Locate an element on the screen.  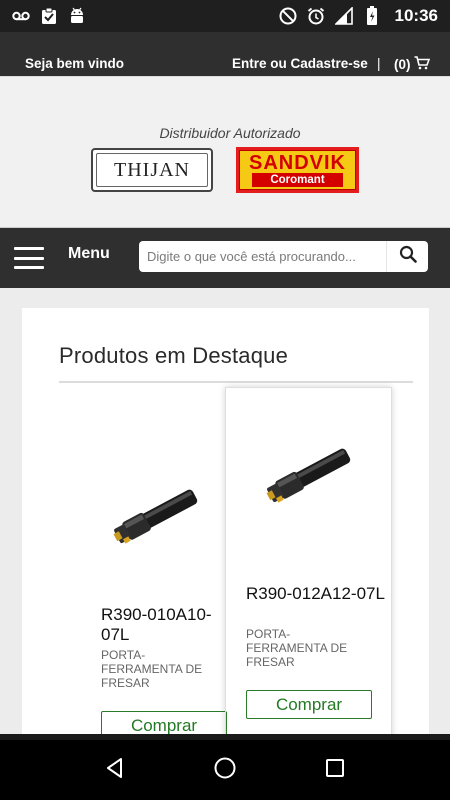
cart-icon is located at coordinates (422, 64).